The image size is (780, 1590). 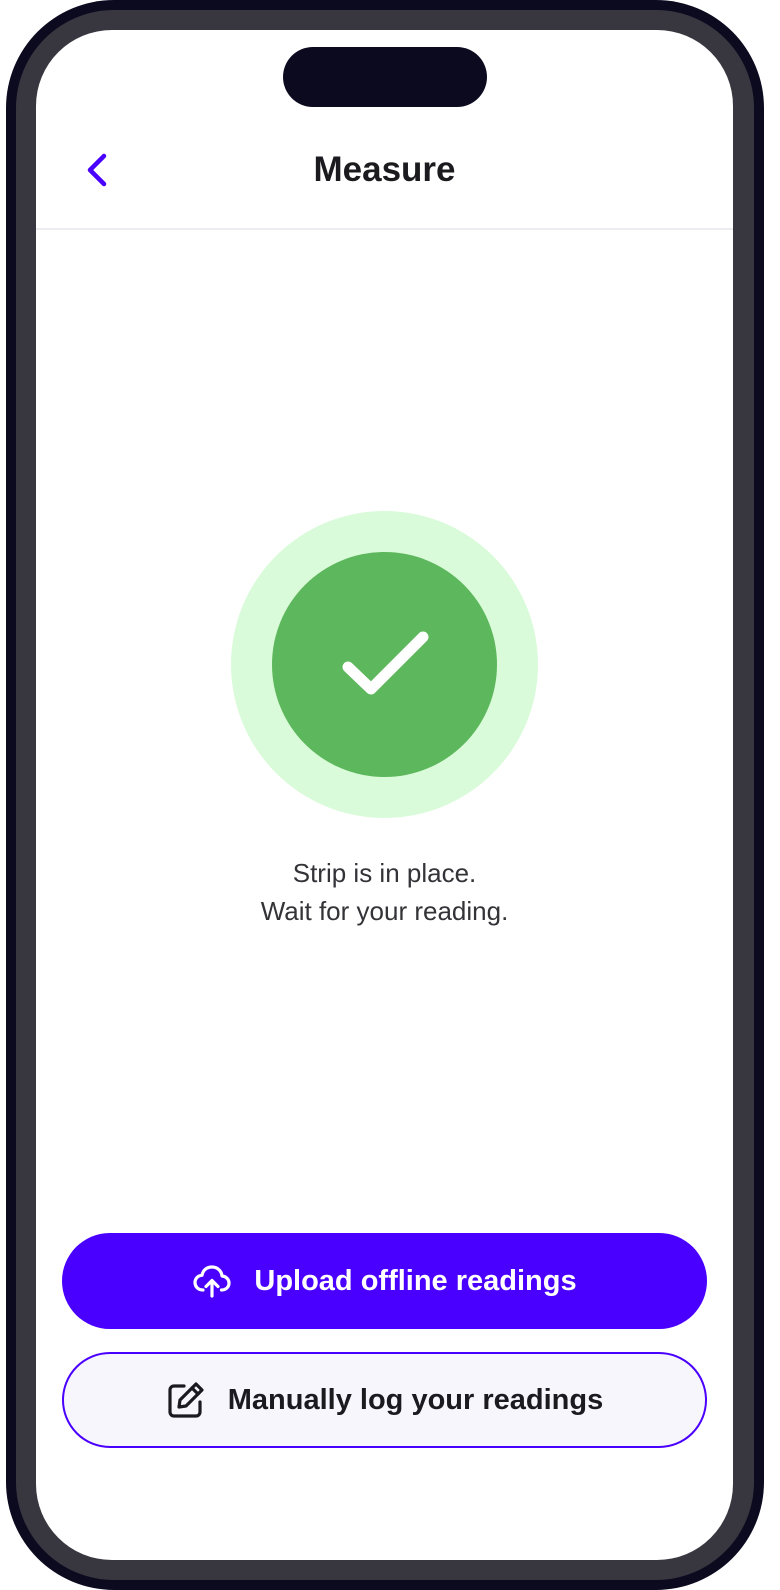 I want to click on status-circle, so click(x=384, y=664).